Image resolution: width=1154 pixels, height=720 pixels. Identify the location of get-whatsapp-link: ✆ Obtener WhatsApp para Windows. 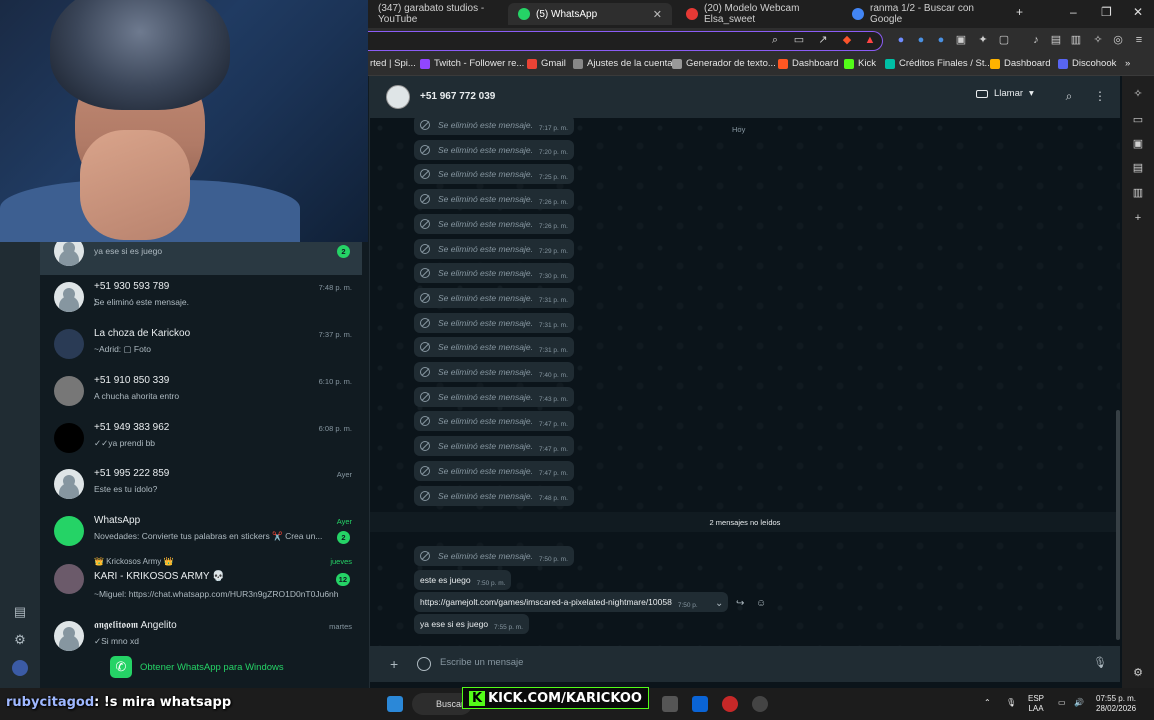
(197, 667).